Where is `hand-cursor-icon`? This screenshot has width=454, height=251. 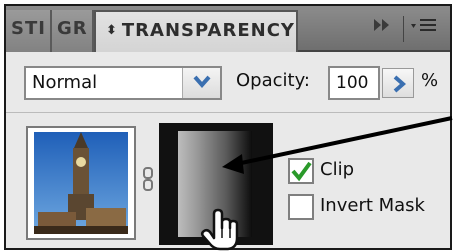
hand-cursor-icon is located at coordinates (219, 229).